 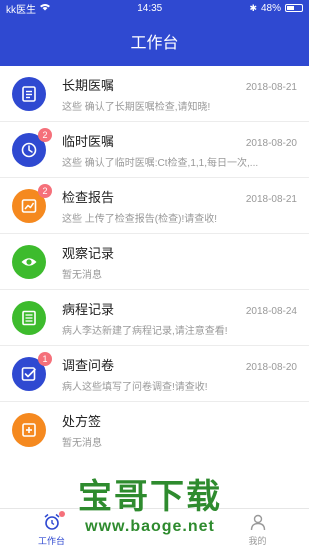 I want to click on tab-bar: 工作台 我的, so click(x=154, y=529).